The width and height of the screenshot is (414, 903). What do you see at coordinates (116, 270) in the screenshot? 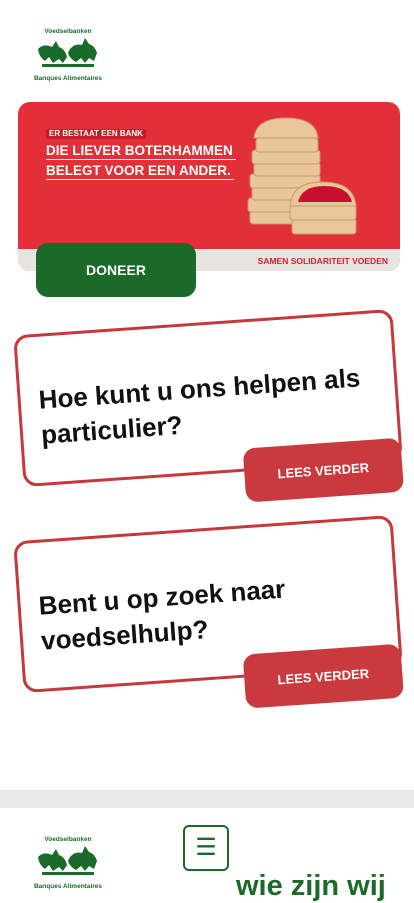
I see `donate-button: DONEER` at bounding box center [116, 270].